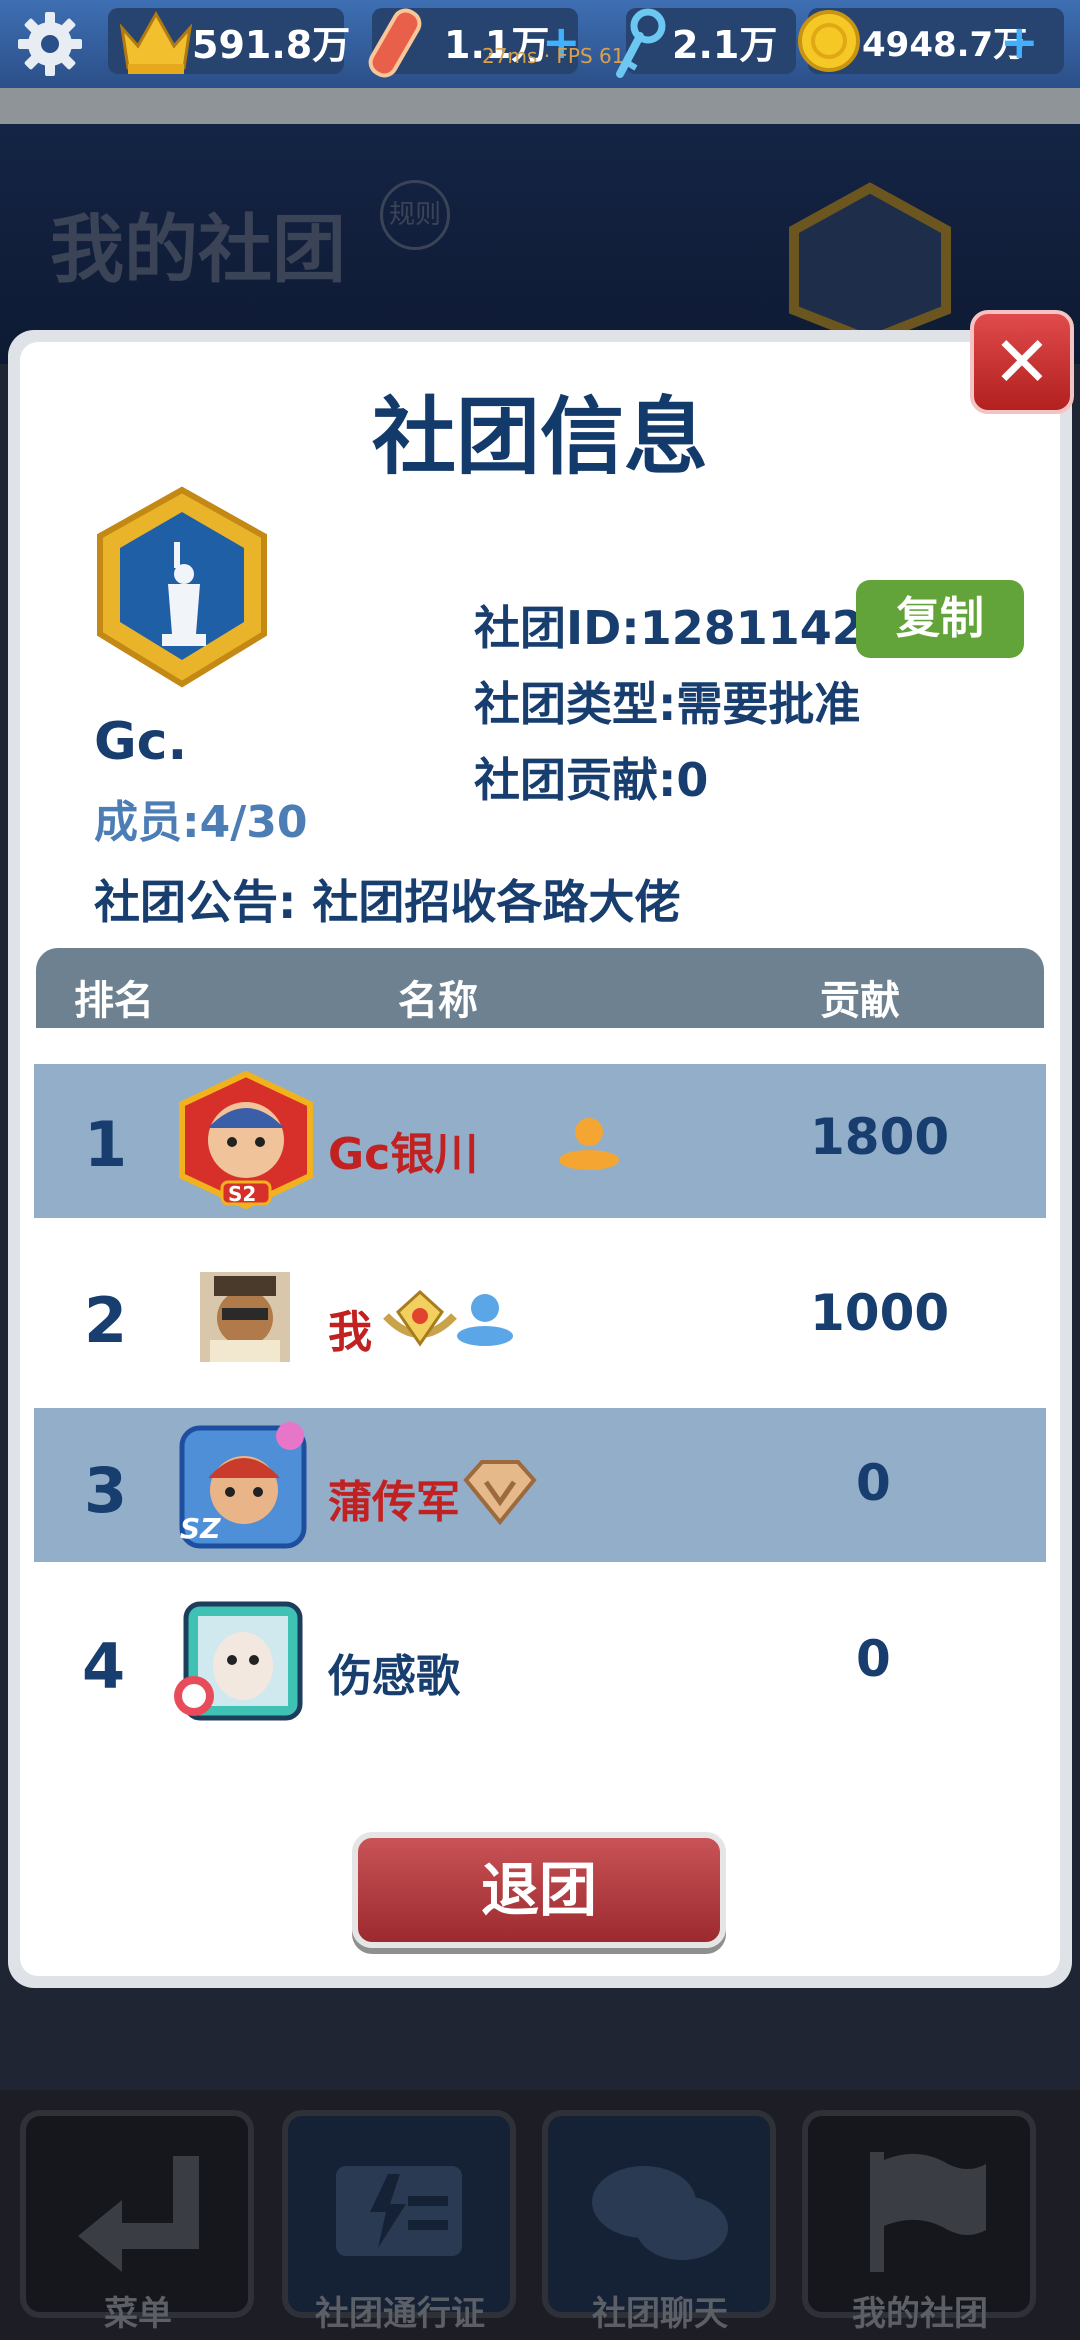 The height and width of the screenshot is (2340, 1080). What do you see at coordinates (667, 704) in the screenshot?
I see `club-type: 社团类型:需要批准` at bounding box center [667, 704].